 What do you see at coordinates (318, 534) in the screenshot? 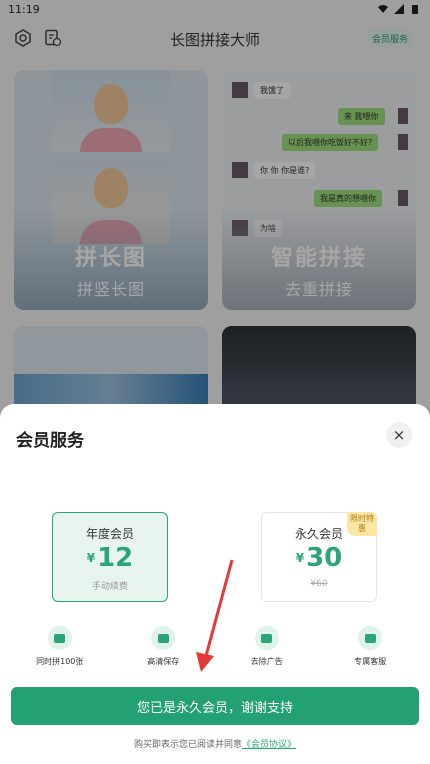
I see `plan-name: 永久会员` at bounding box center [318, 534].